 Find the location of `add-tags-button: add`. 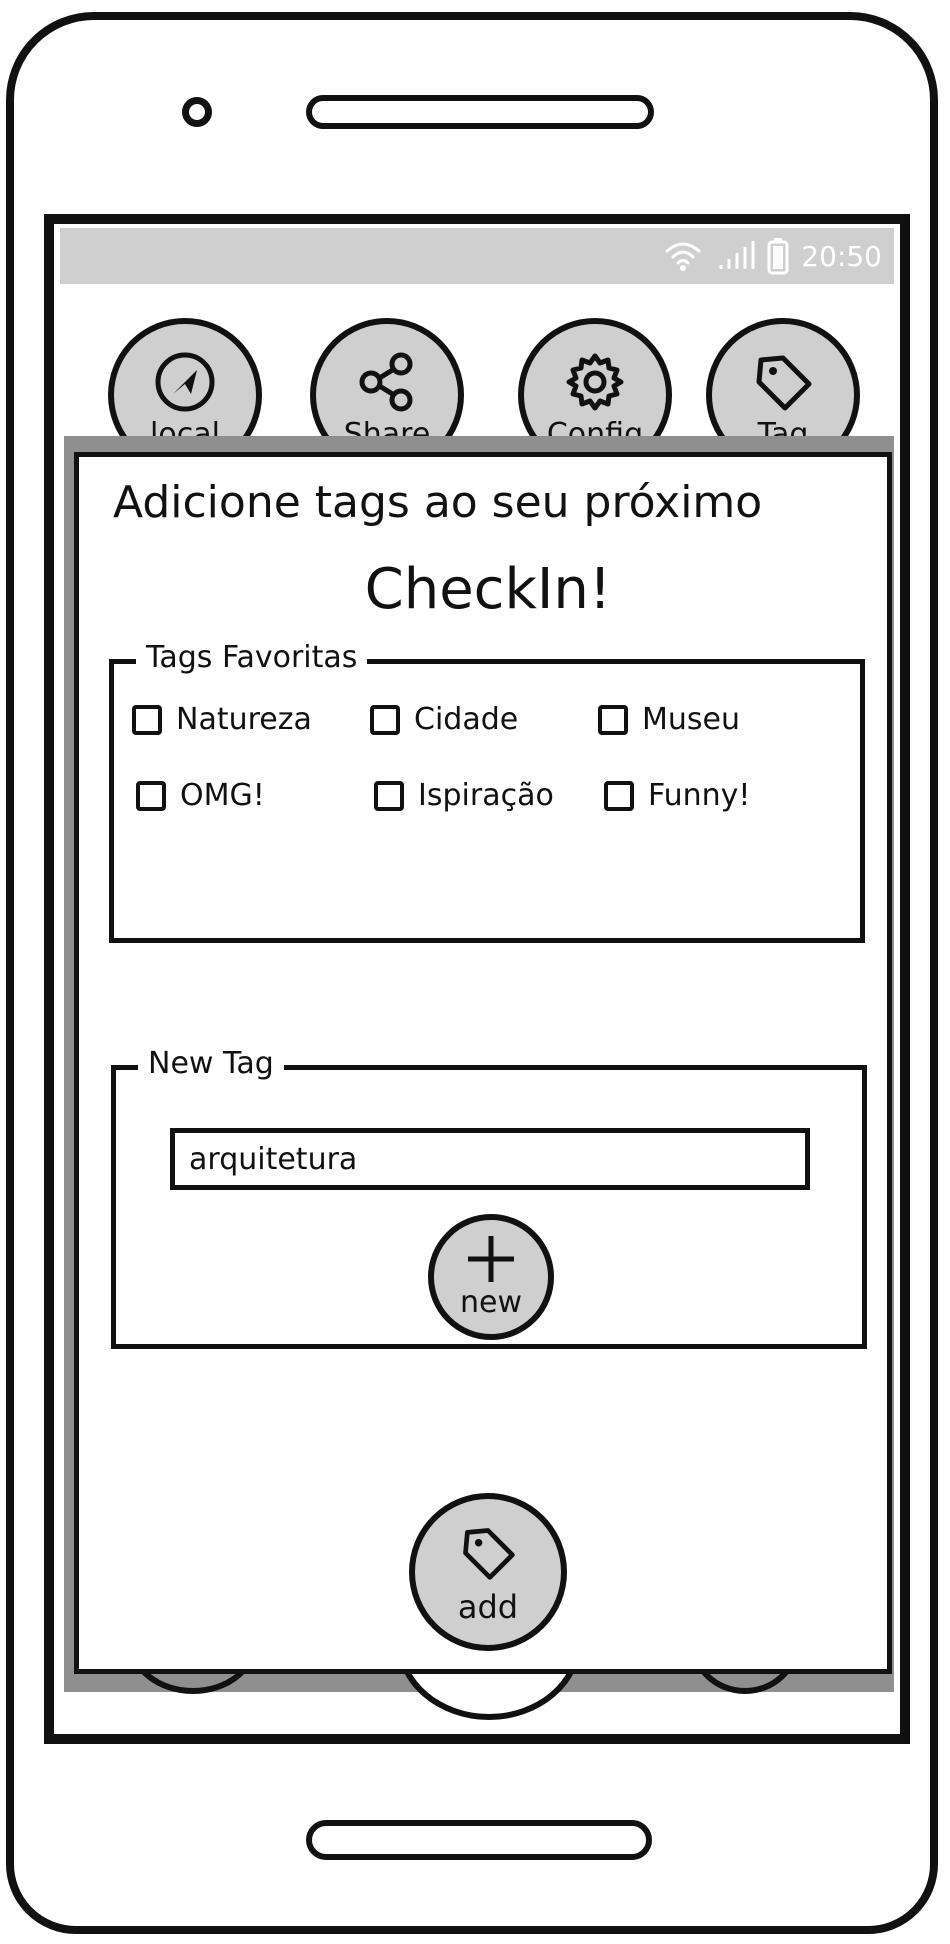

add-tags-button: add is located at coordinates (488, 1572).